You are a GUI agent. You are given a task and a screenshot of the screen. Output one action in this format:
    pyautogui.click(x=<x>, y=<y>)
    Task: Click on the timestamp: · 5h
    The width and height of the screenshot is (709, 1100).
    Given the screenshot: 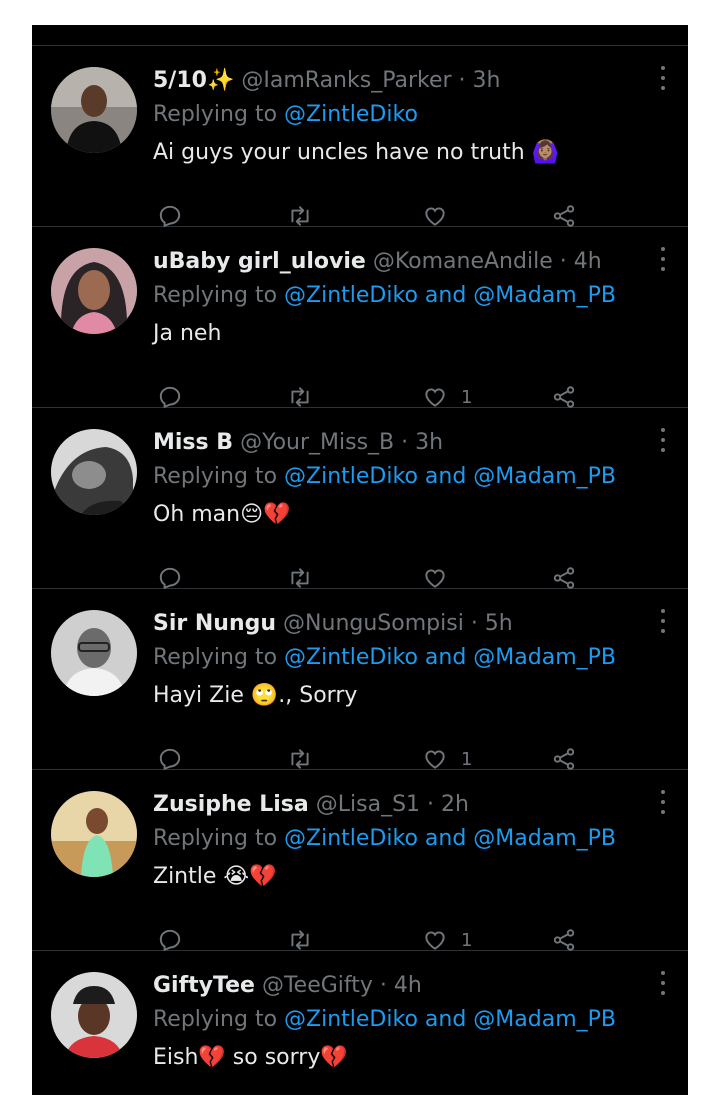 What is the action you would take?
    pyautogui.click(x=492, y=623)
    